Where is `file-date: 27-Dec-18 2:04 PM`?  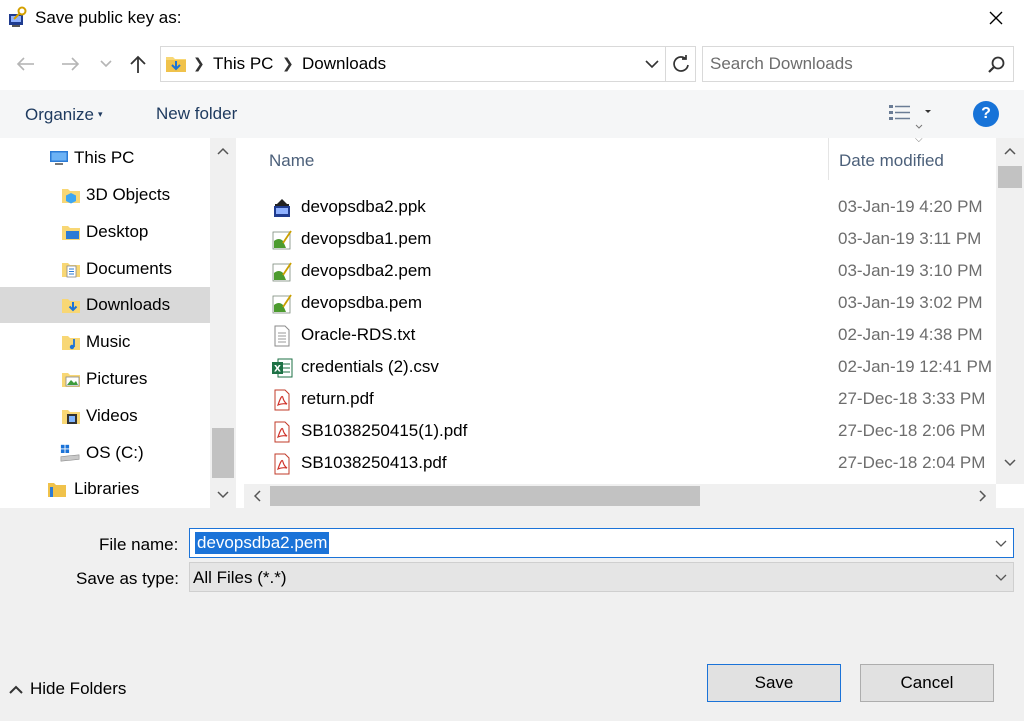 file-date: 27-Dec-18 2:04 PM is located at coordinates (912, 462).